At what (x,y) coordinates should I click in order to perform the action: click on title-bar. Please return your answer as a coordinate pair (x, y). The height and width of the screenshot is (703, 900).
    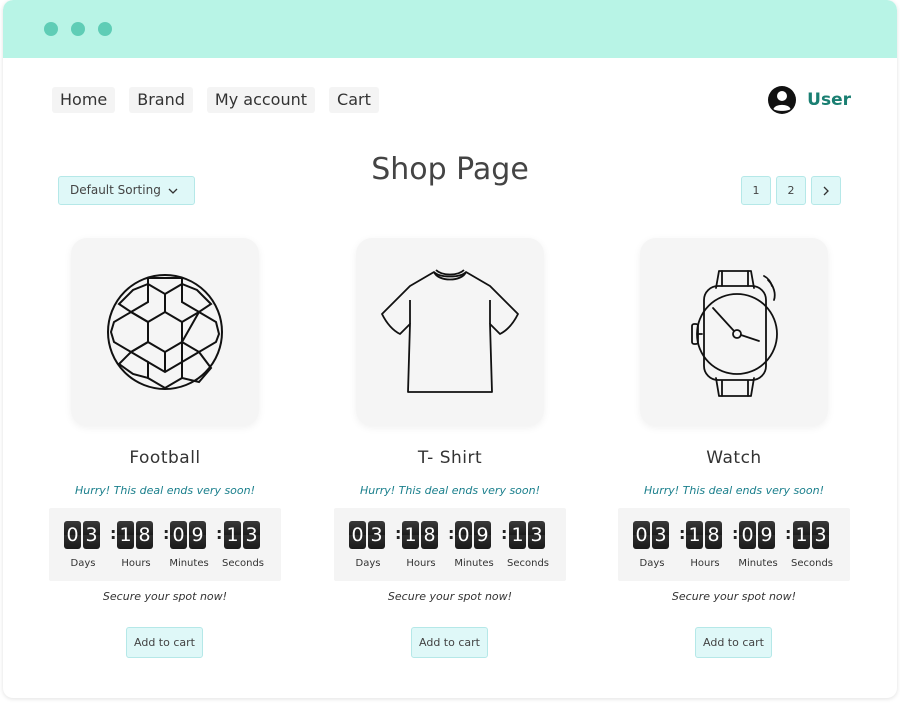
    Looking at the image, I should click on (450, 29).